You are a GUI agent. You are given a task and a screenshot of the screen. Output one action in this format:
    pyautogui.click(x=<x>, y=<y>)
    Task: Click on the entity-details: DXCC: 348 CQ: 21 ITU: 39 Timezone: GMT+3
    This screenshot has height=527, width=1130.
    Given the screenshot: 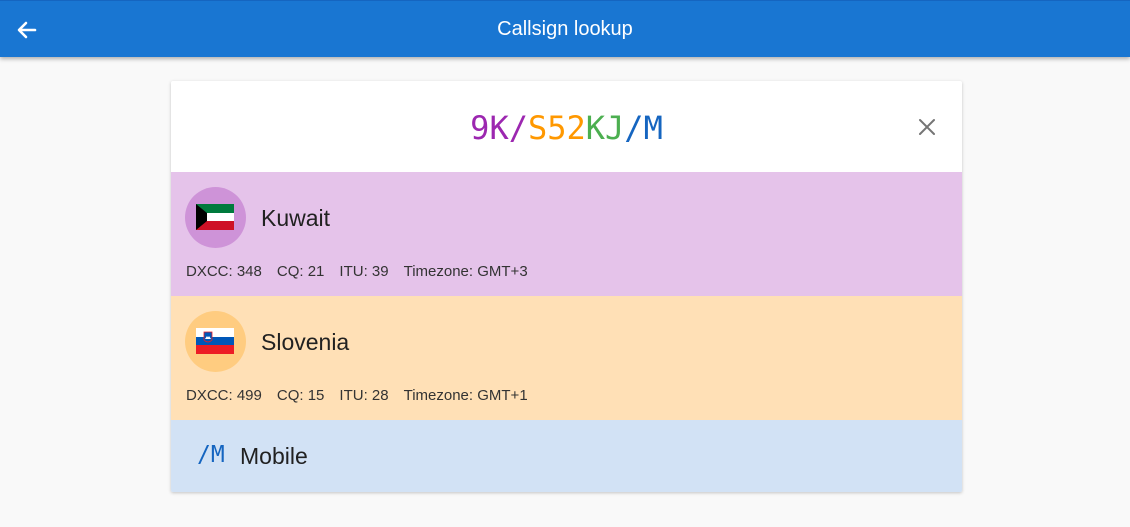 What is the action you would take?
    pyautogui.click(x=364, y=271)
    